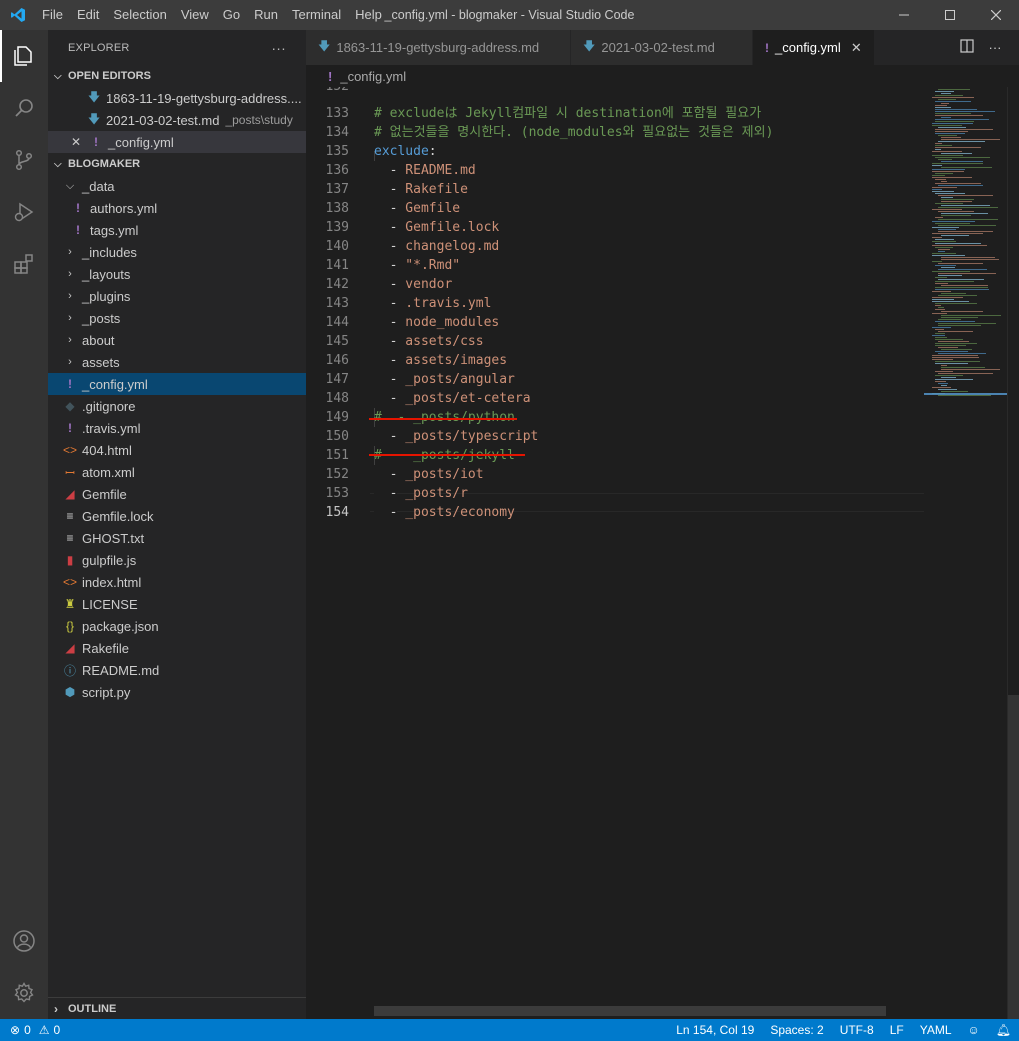 The image size is (1019, 1041). Describe the element at coordinates (857, 1030) in the screenshot. I see `encoding: UTF-8` at that location.